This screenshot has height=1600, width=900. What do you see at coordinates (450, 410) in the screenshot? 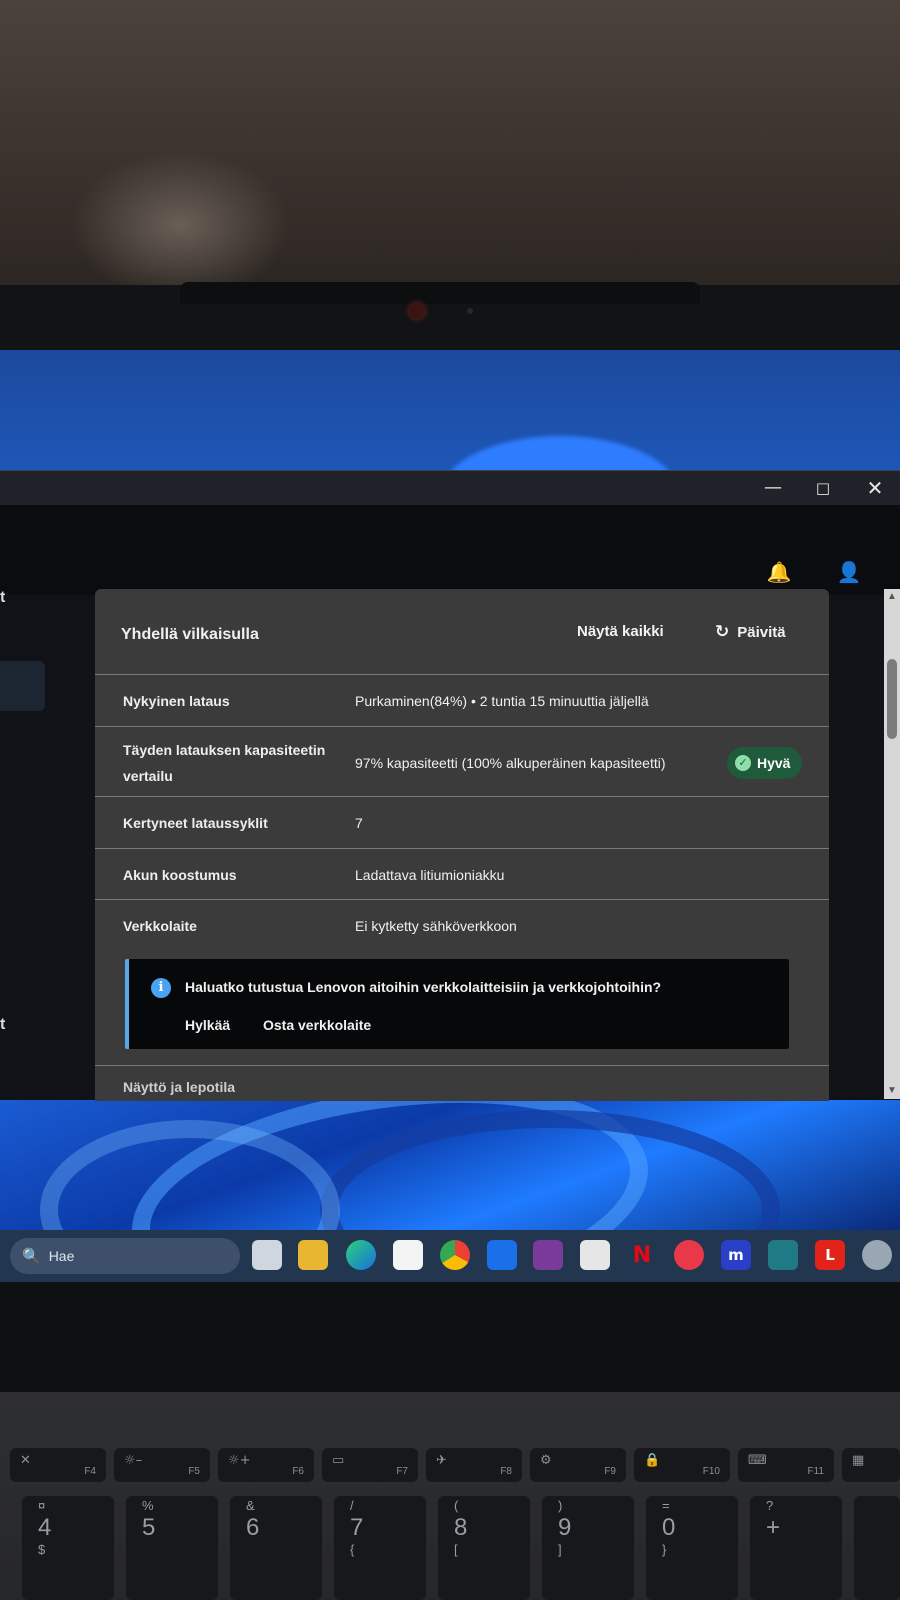
I see `wallpaper-top` at bounding box center [450, 410].